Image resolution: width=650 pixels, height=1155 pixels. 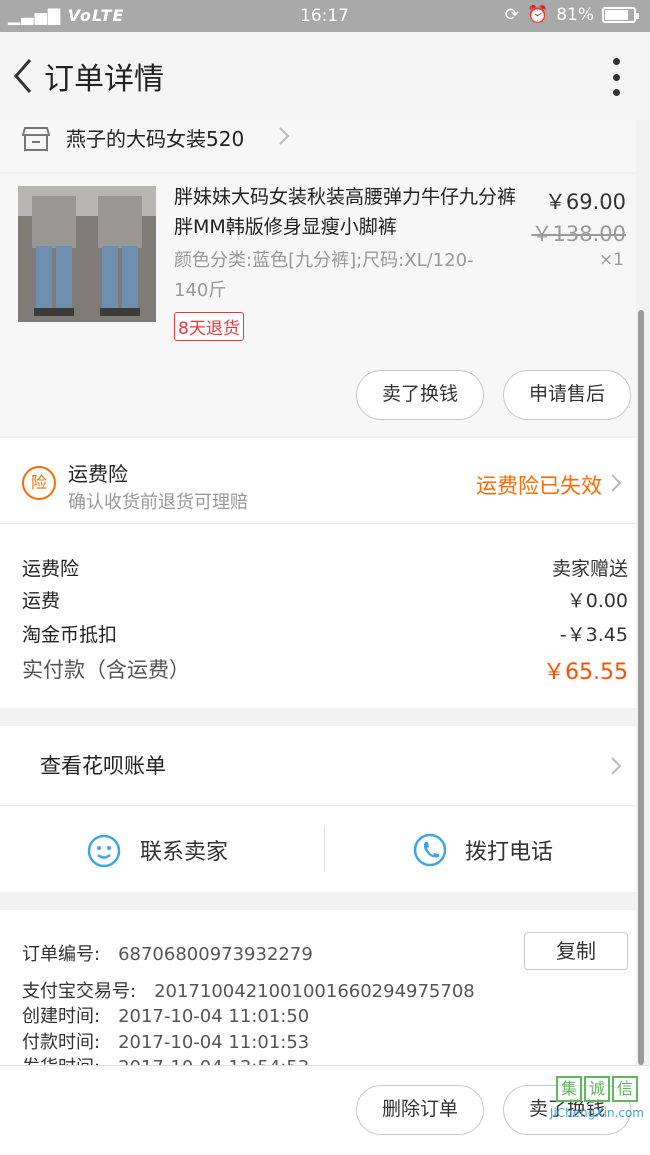 What do you see at coordinates (430, 850) in the screenshot?
I see `phone-icon` at bounding box center [430, 850].